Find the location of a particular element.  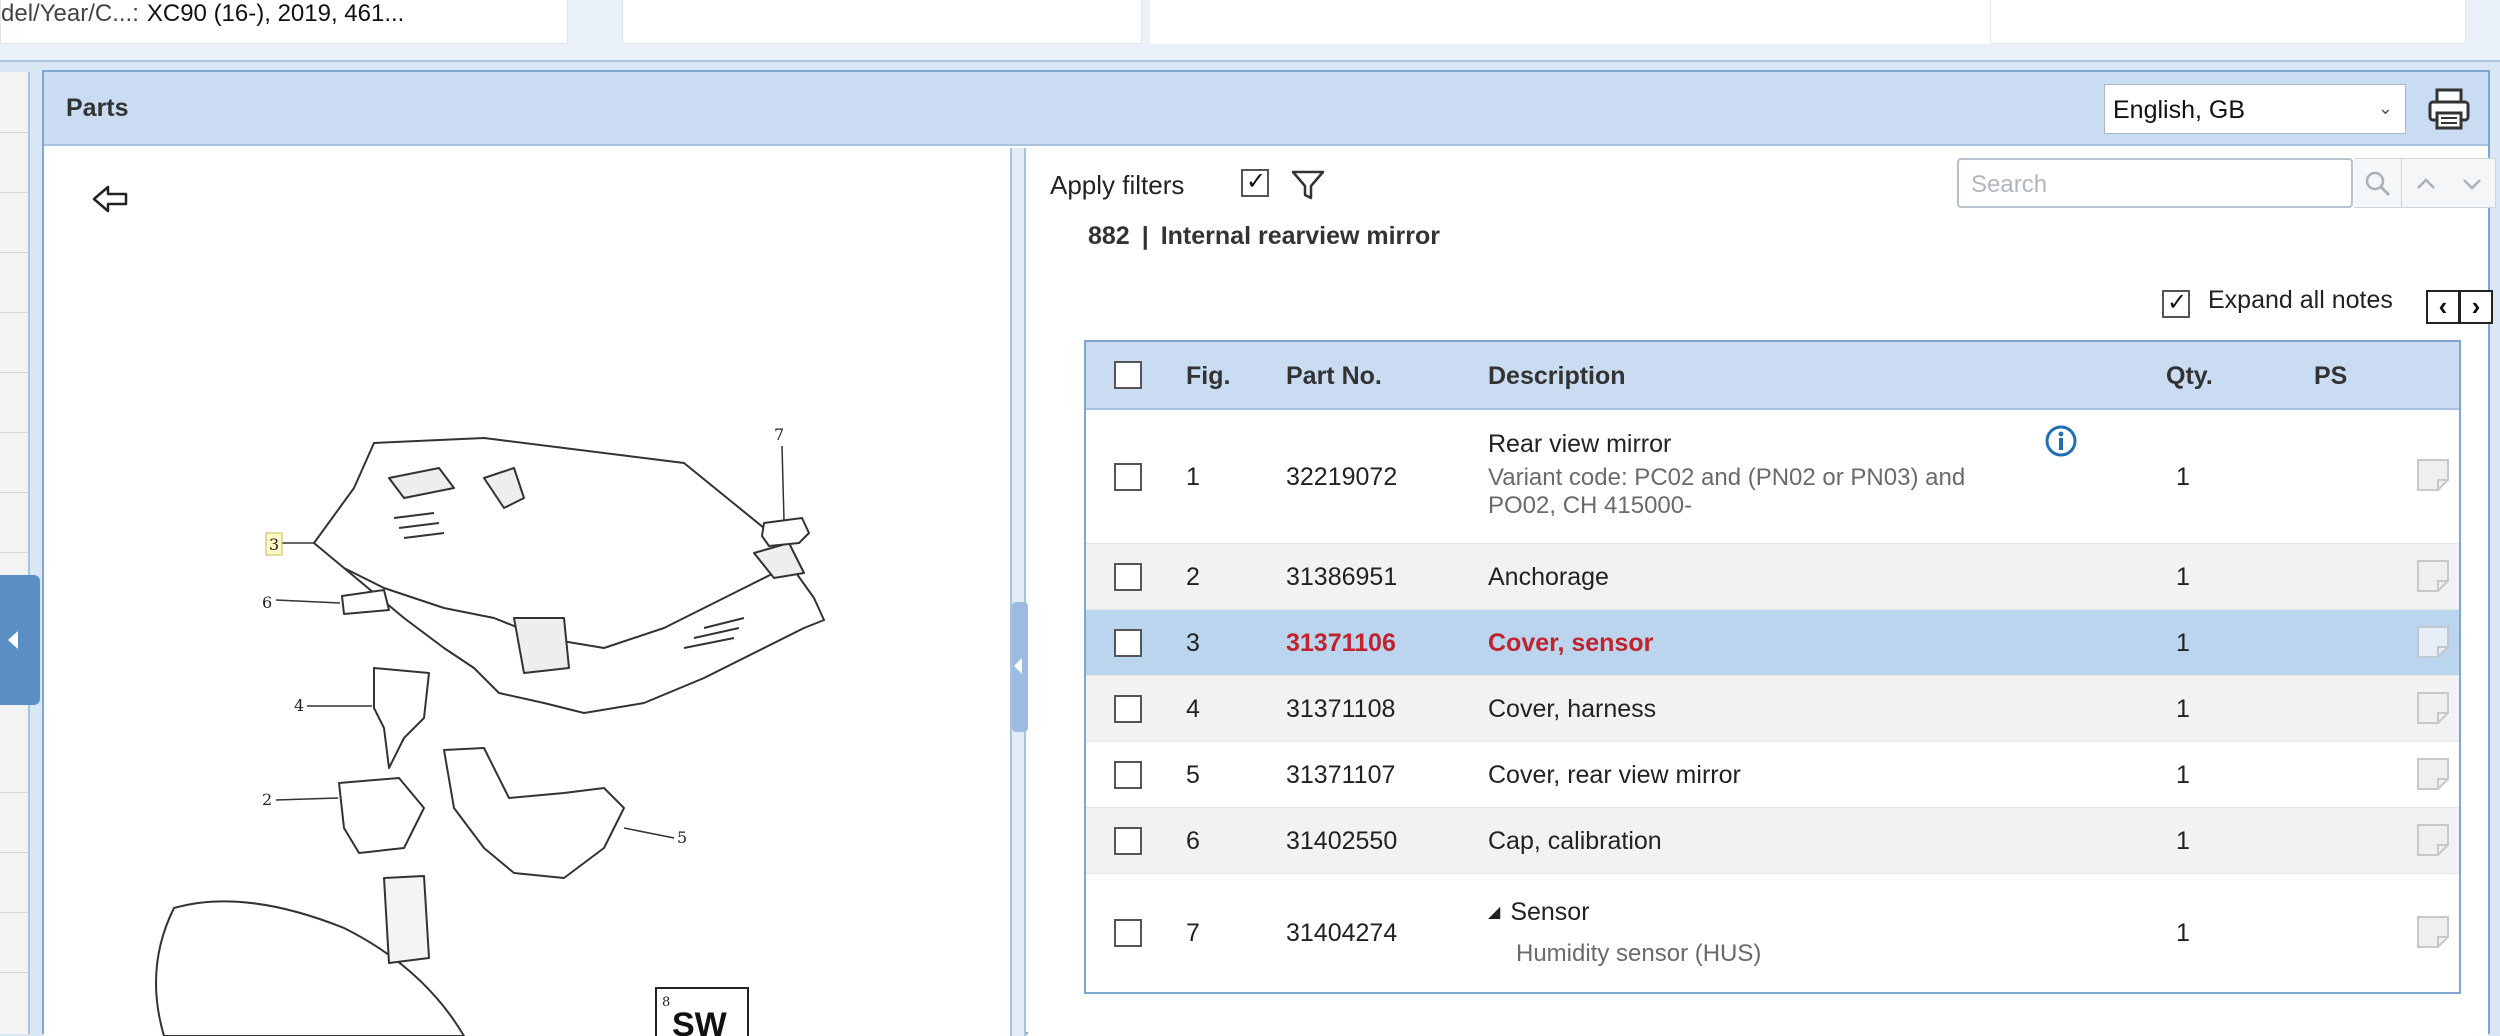

search-button is located at coordinates (2378, 183).